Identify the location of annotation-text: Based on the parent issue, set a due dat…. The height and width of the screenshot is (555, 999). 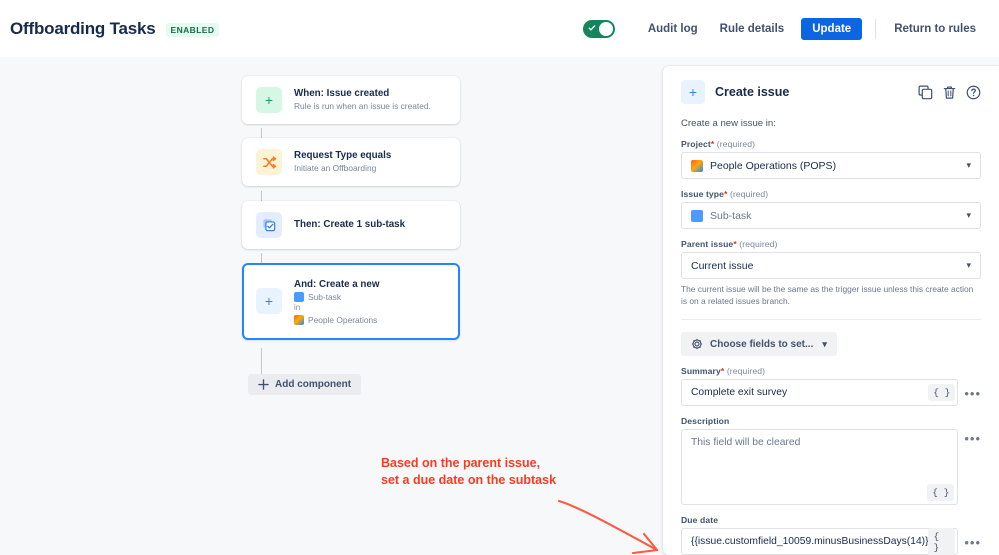
(496, 472).